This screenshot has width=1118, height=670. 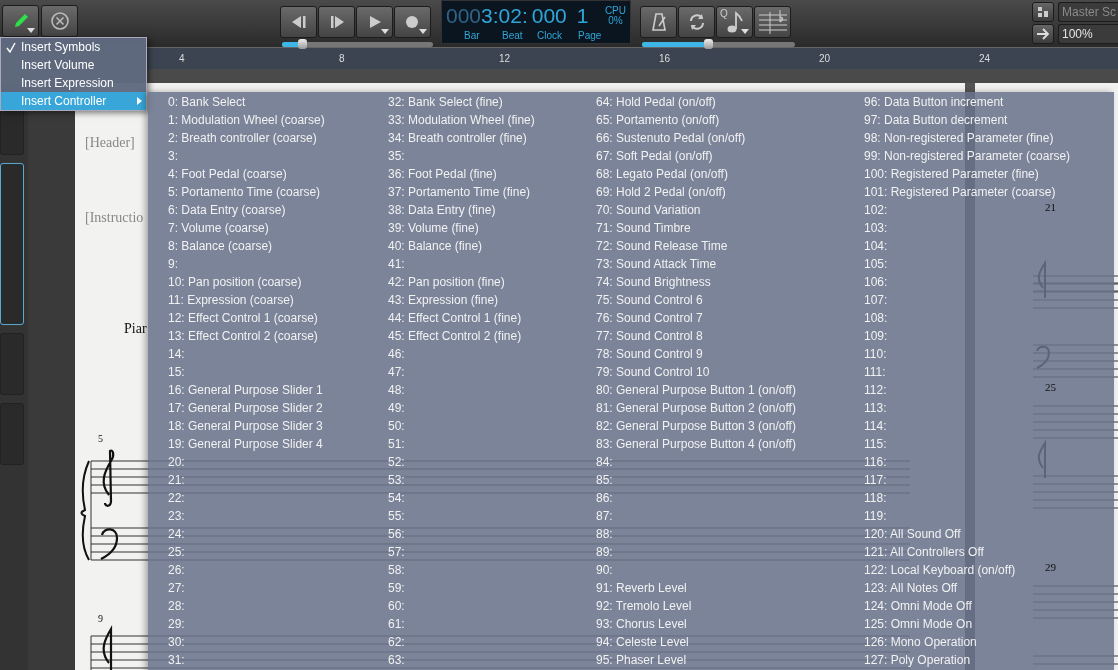 What do you see at coordinates (396, 354) in the screenshot?
I see `controller-item: 46:` at bounding box center [396, 354].